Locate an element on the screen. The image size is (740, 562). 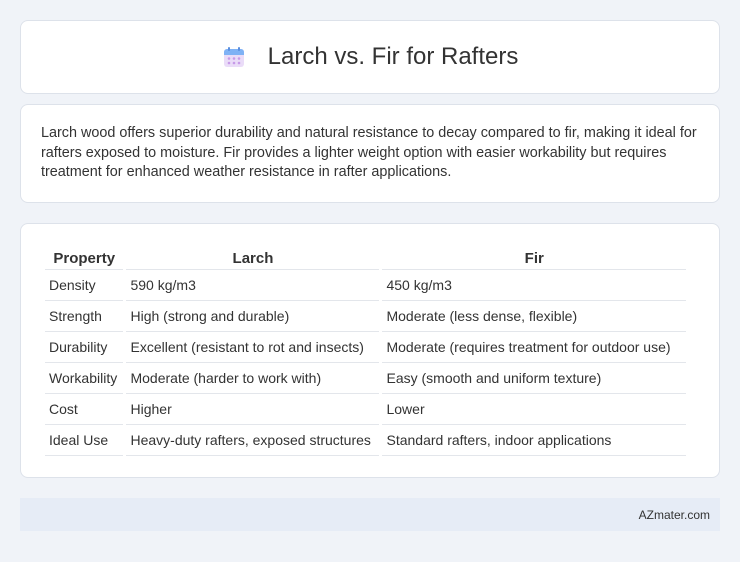
cell-property: Ideal Use is located at coordinates (84, 440).